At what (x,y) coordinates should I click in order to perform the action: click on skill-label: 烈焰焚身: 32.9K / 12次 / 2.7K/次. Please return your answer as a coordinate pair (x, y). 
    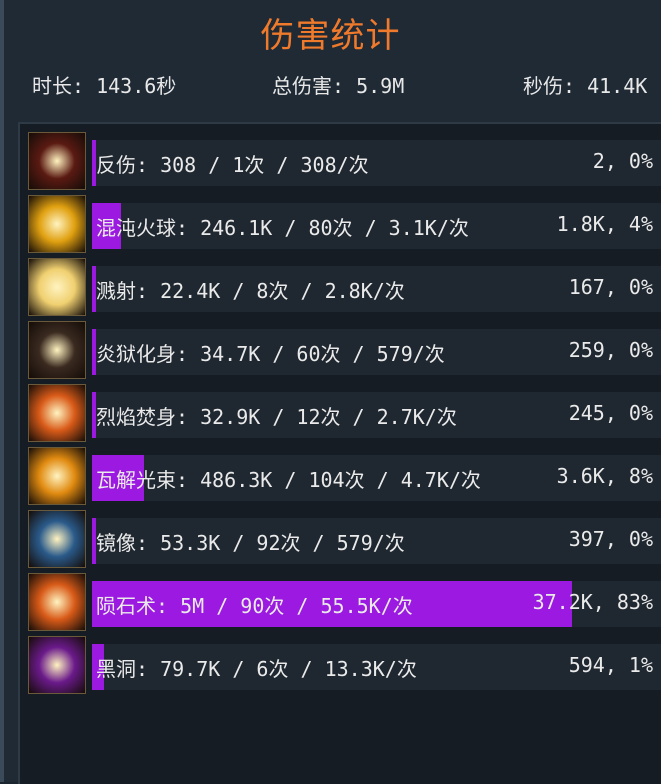
    Looking at the image, I should click on (276, 417).